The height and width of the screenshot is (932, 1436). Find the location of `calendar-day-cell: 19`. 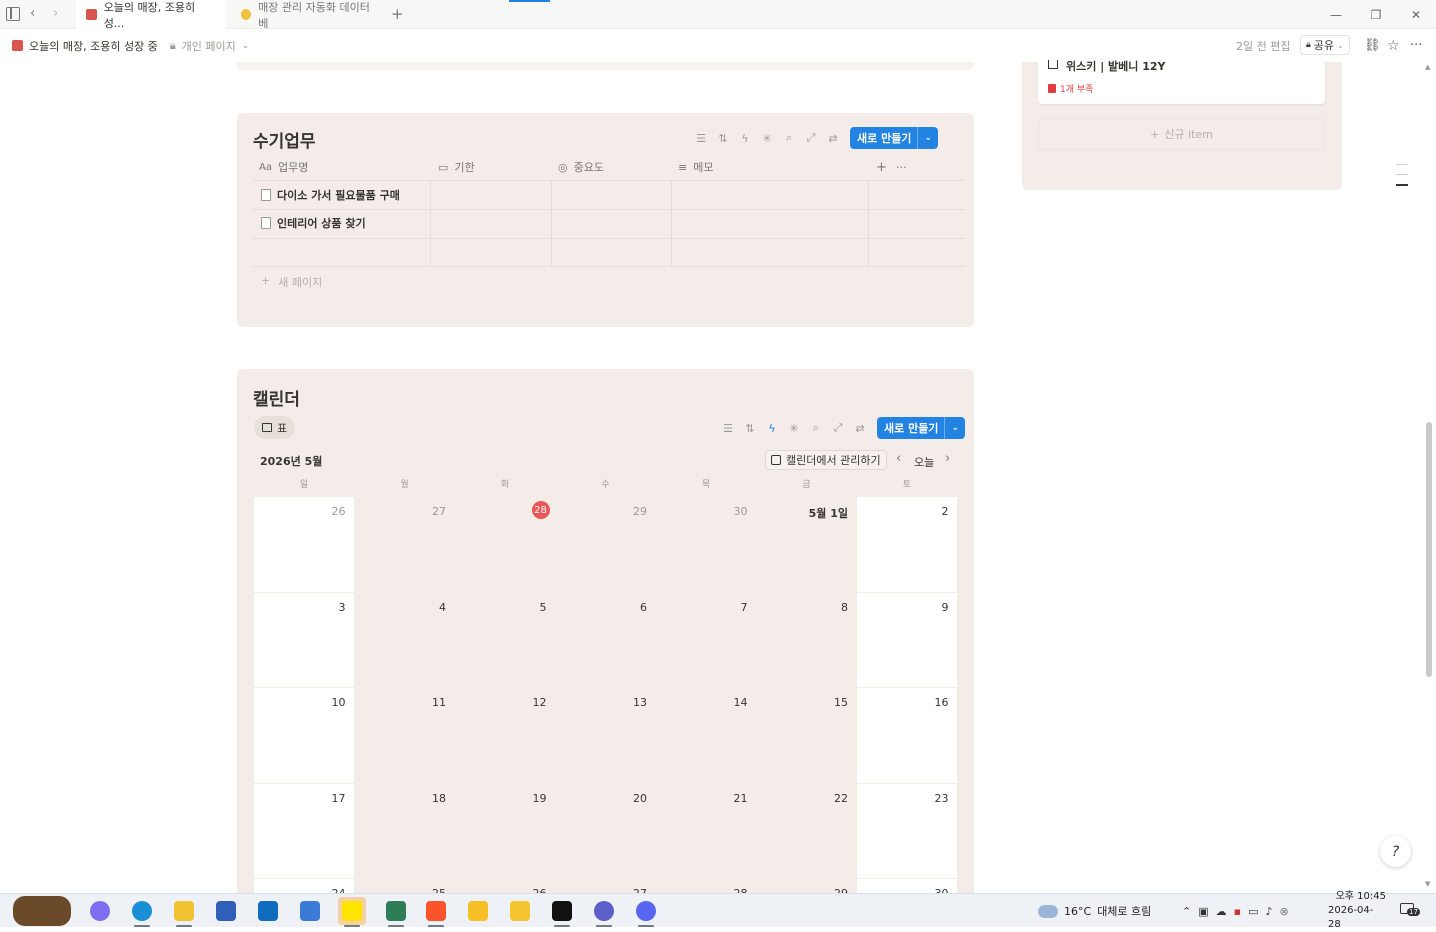

calendar-day-cell: 19 is located at coordinates (505, 830).